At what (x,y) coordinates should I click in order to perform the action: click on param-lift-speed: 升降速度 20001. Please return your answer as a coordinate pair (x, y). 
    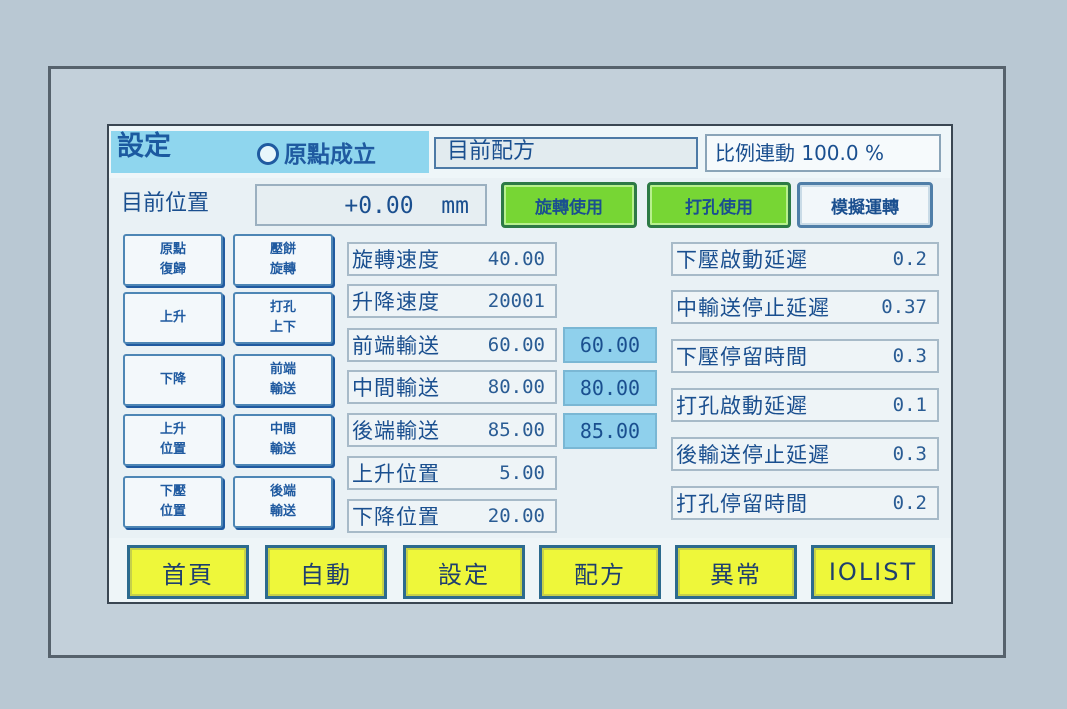
    Looking at the image, I should click on (452, 301).